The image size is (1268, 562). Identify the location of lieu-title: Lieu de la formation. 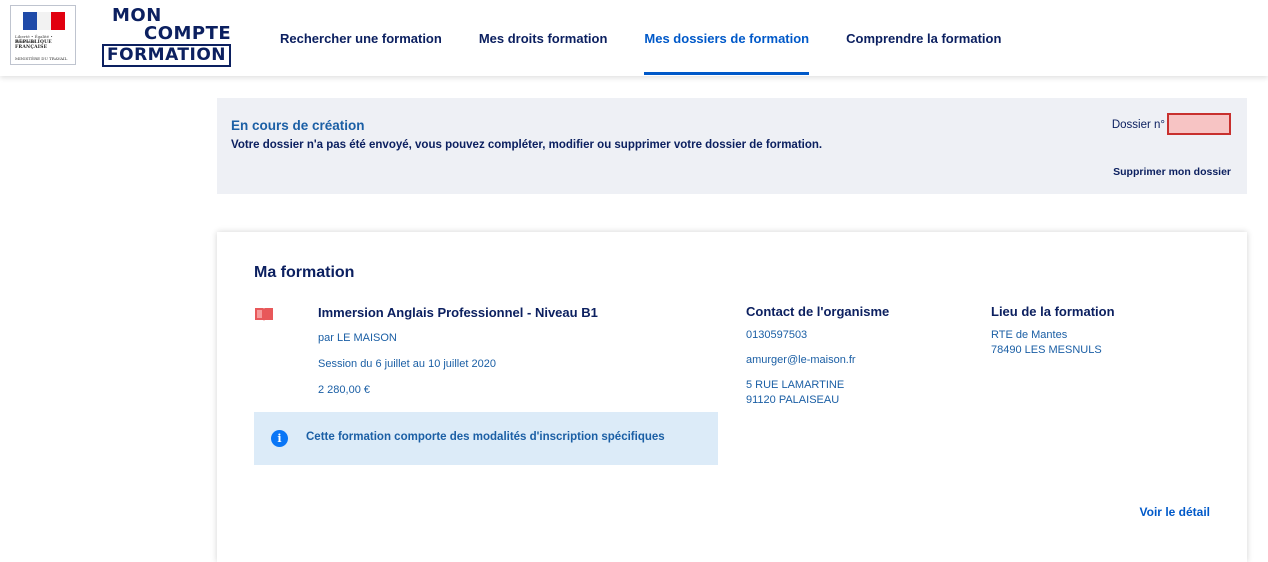
(1053, 311).